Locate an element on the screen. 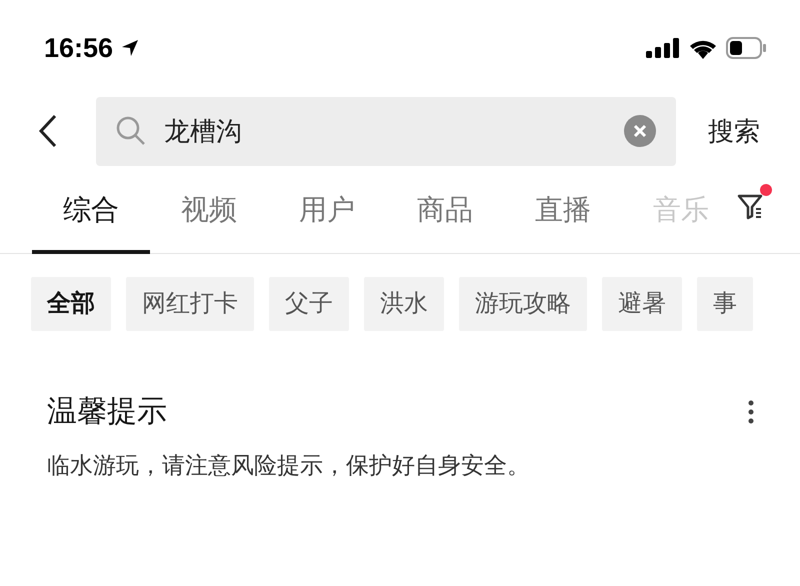 The width and height of the screenshot is (800, 586). tab: 直播 is located at coordinates (563, 210).